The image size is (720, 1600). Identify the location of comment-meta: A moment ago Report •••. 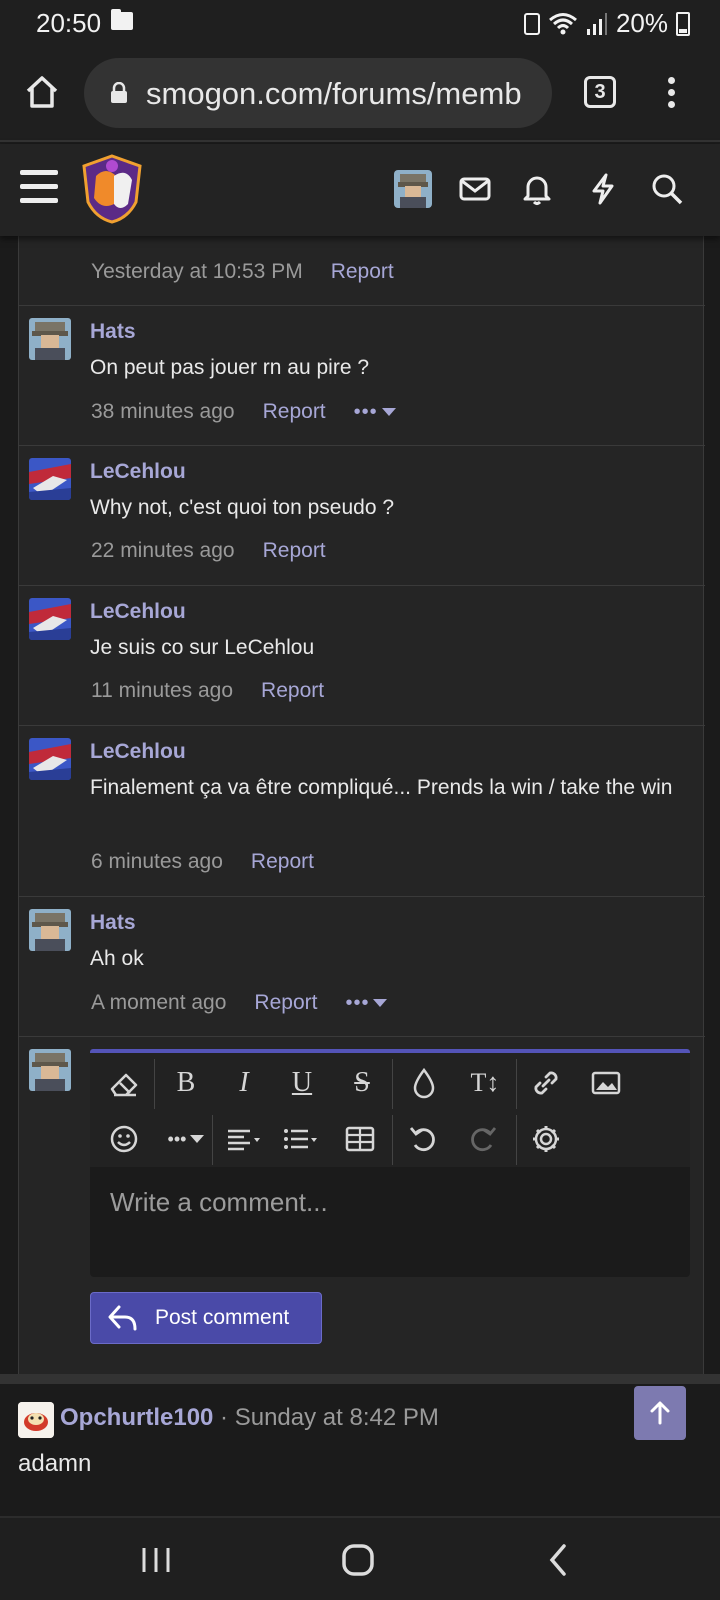
(239, 1003).